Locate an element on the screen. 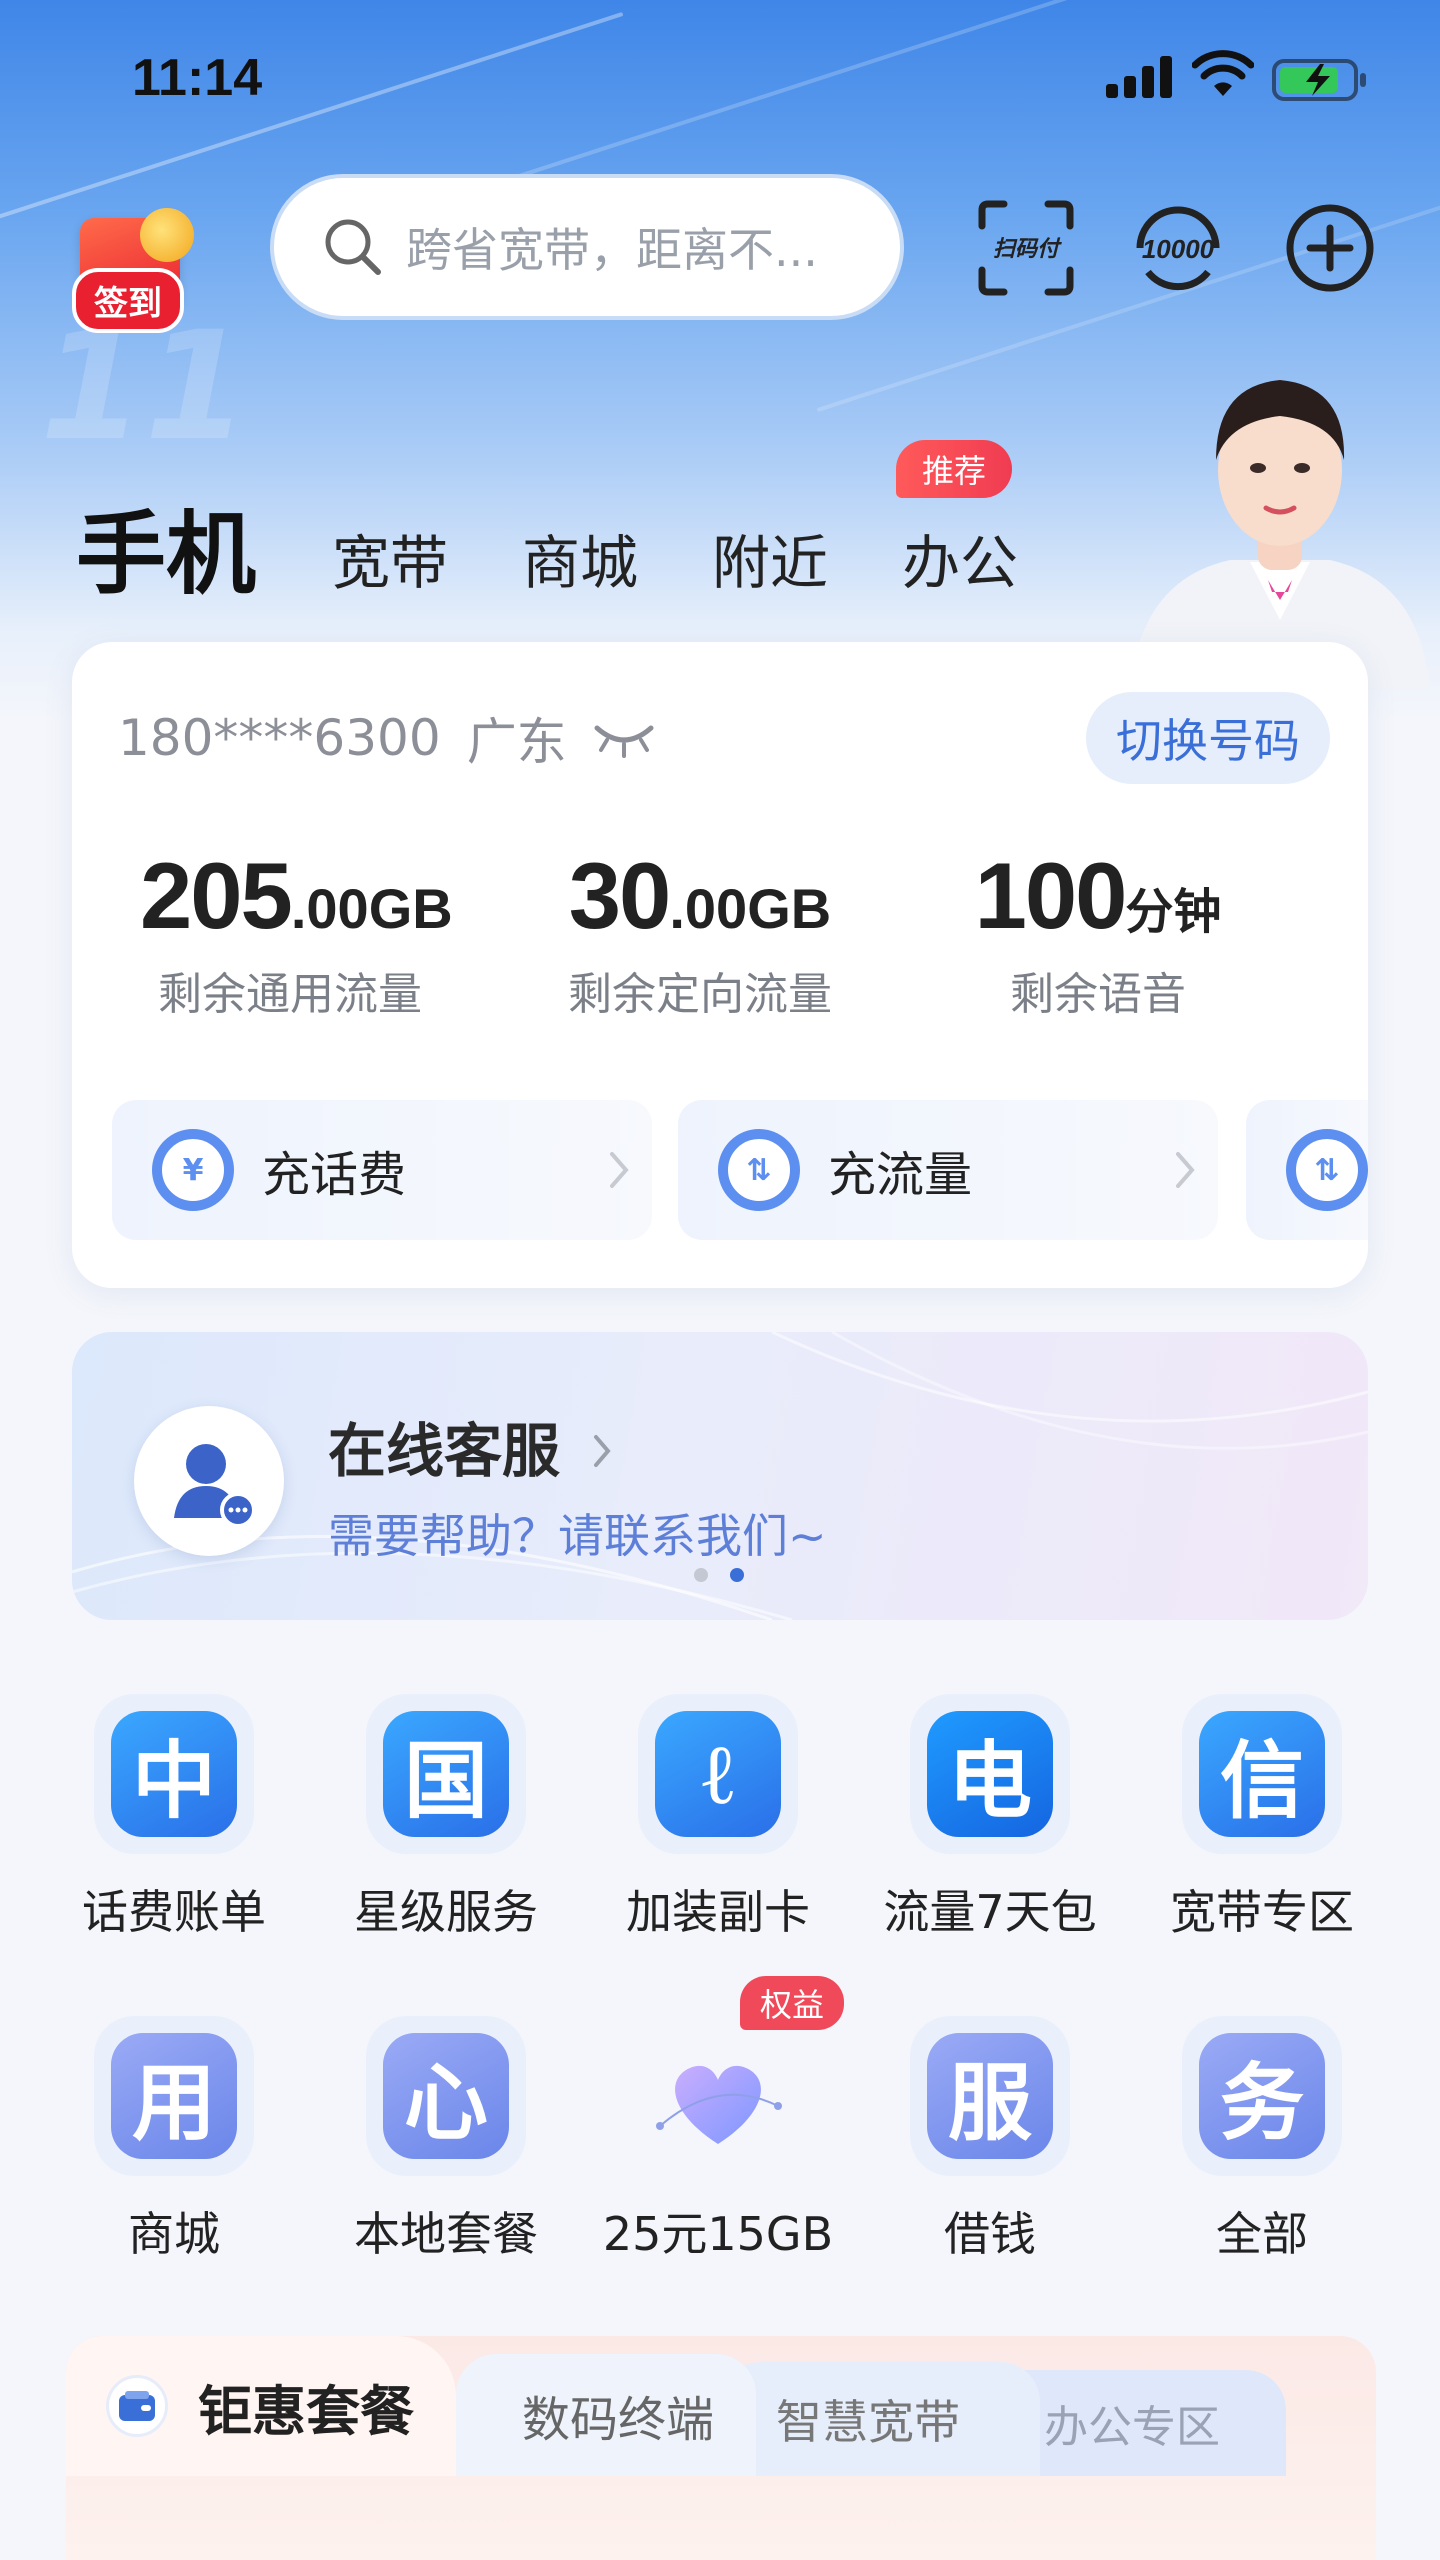  service-title-text: 在线客服 is located at coordinates (444, 1451).